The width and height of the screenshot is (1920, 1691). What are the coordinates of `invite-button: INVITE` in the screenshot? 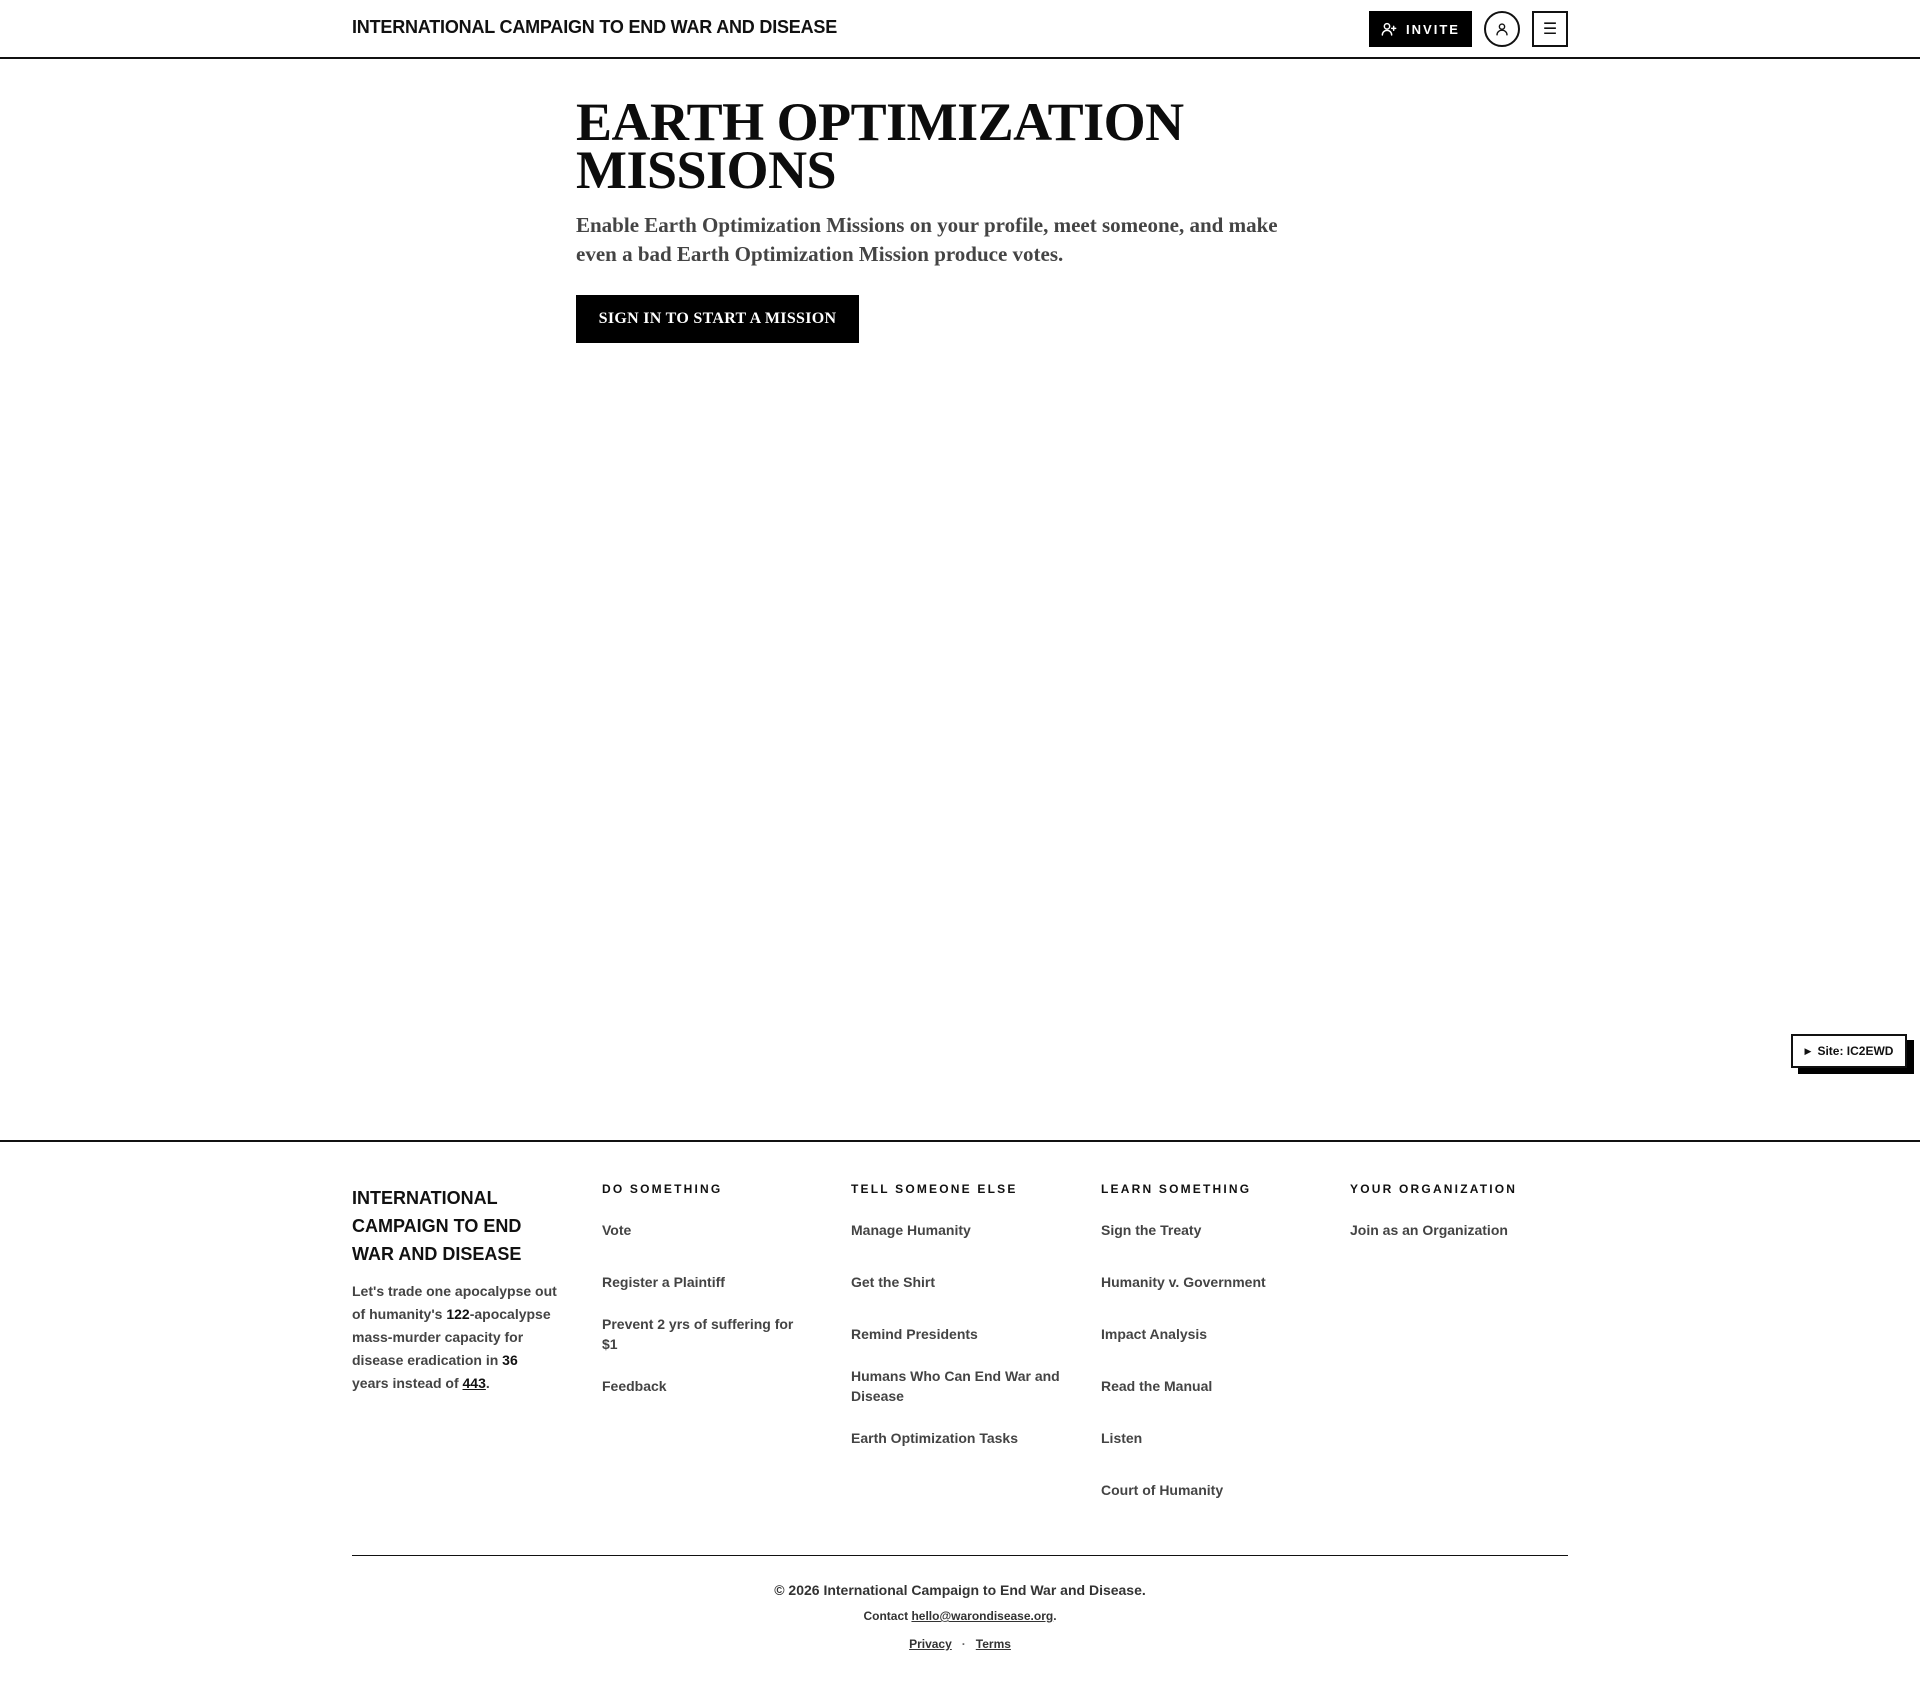 It's located at (1420, 29).